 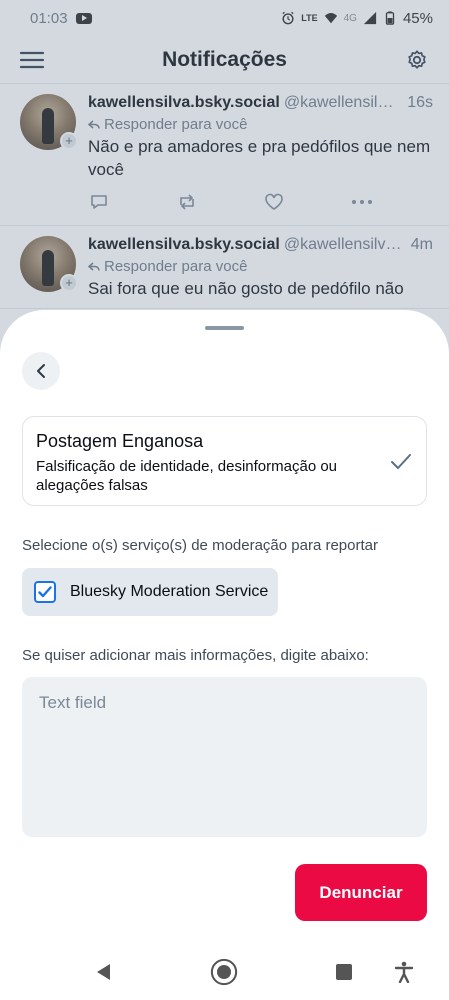 I want to click on checkmark-icon, so click(x=401, y=461).